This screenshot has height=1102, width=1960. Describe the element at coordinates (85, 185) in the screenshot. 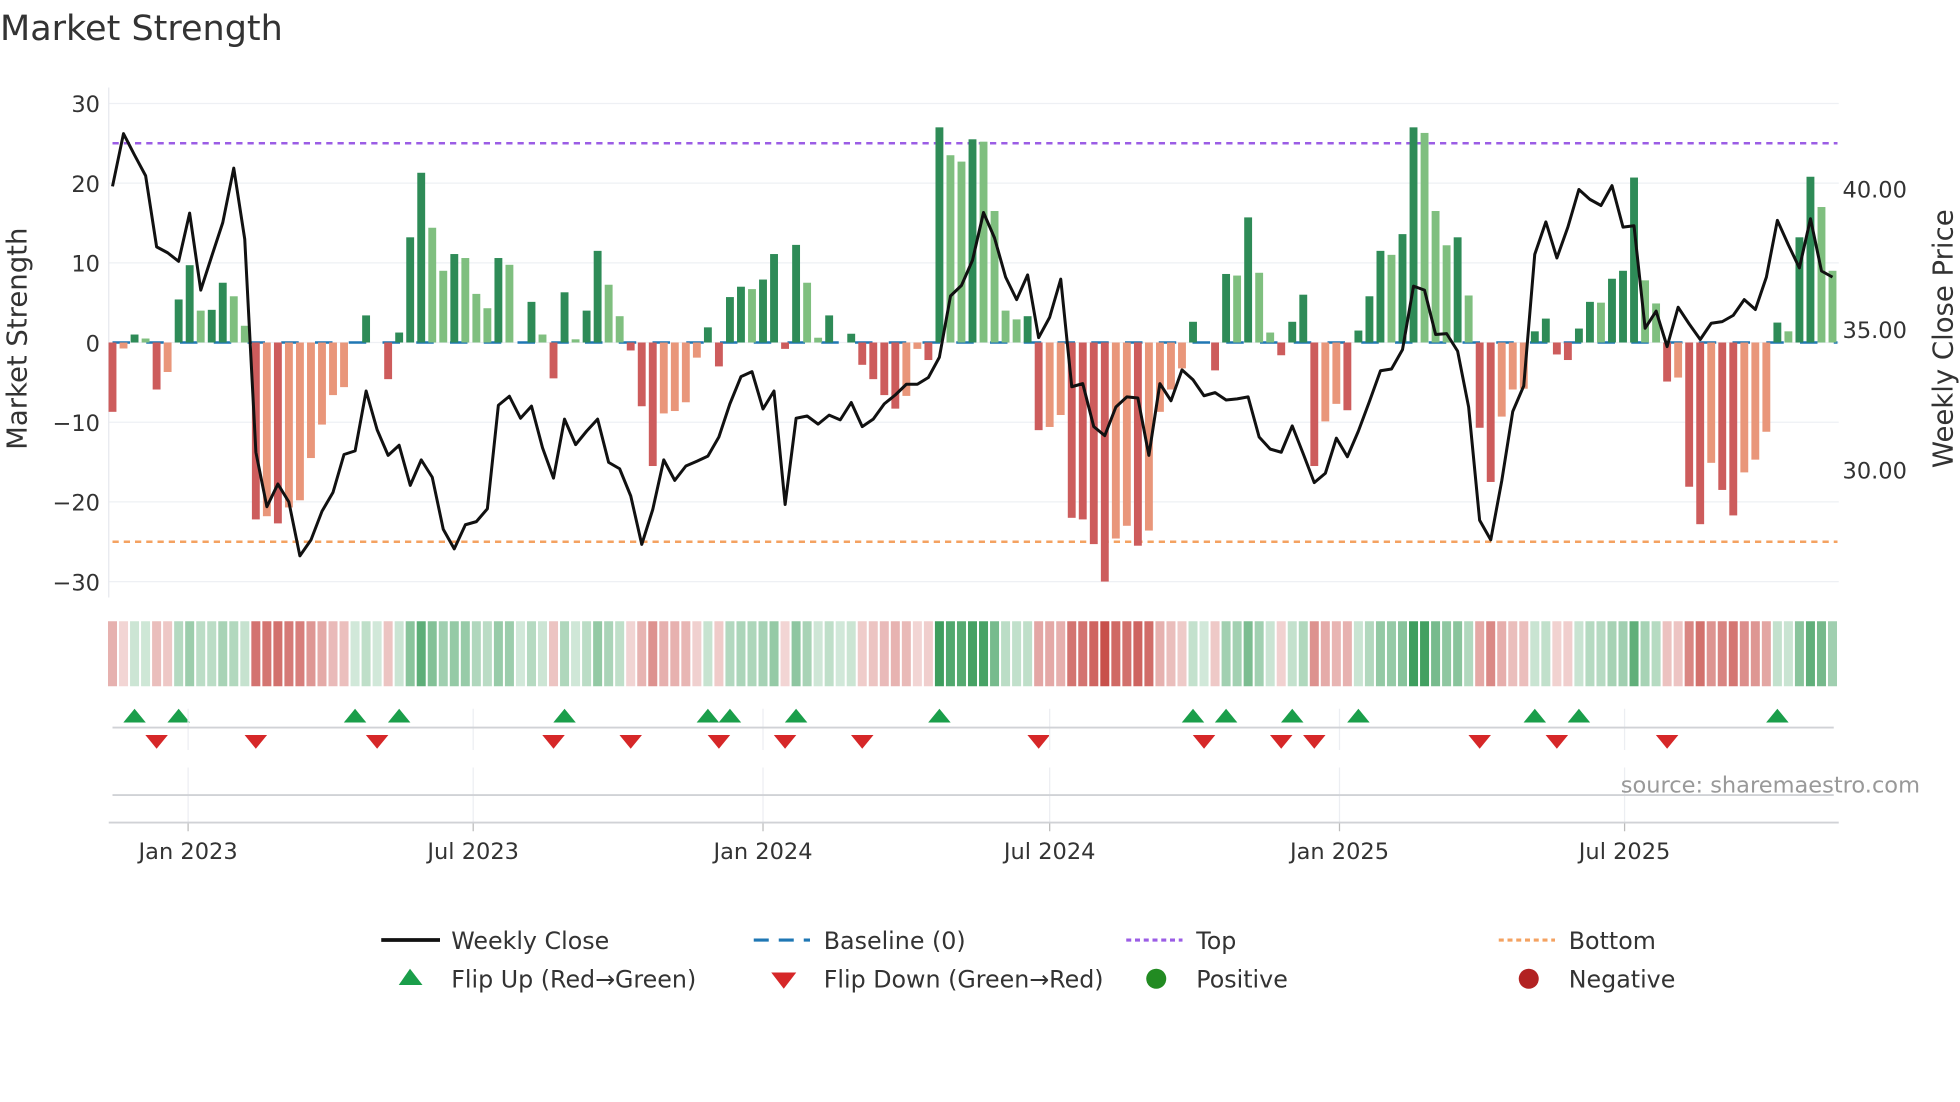

I see `y-tick-label: 20` at that location.